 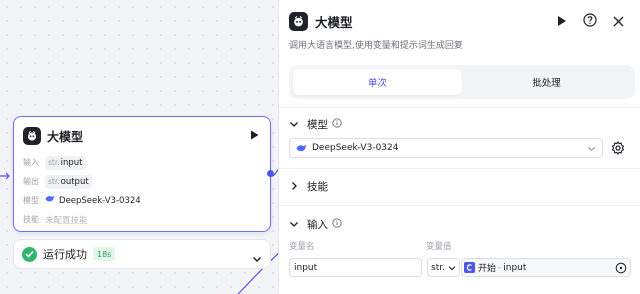 I want to click on var-type-select: str., so click(x=443, y=267).